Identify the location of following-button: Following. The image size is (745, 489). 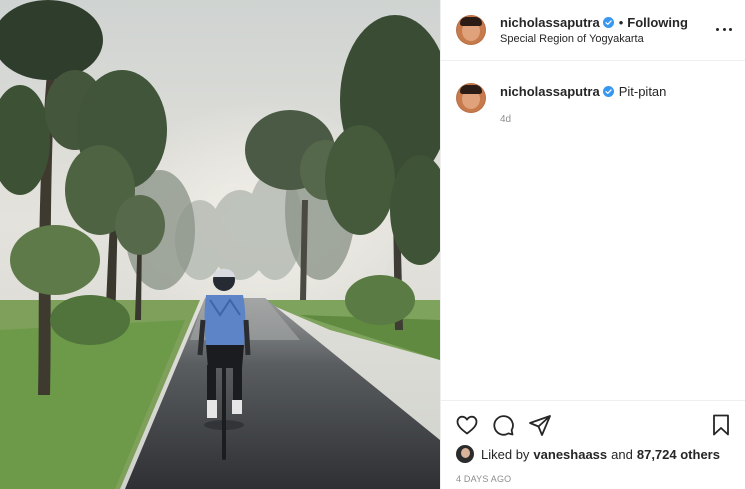
(657, 22).